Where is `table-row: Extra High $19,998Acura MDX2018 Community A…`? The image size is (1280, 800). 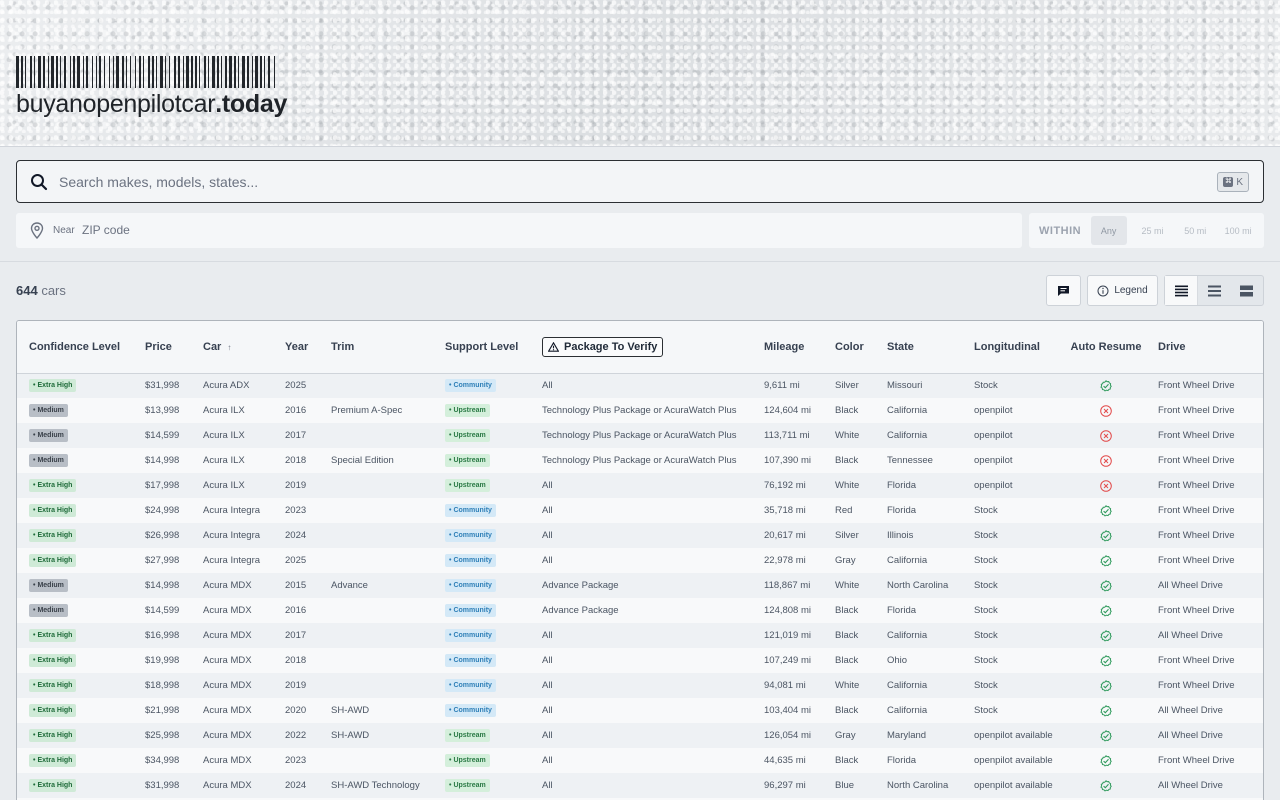
table-row: Extra High $19,998Acura MDX2018 Community A… is located at coordinates (640, 660).